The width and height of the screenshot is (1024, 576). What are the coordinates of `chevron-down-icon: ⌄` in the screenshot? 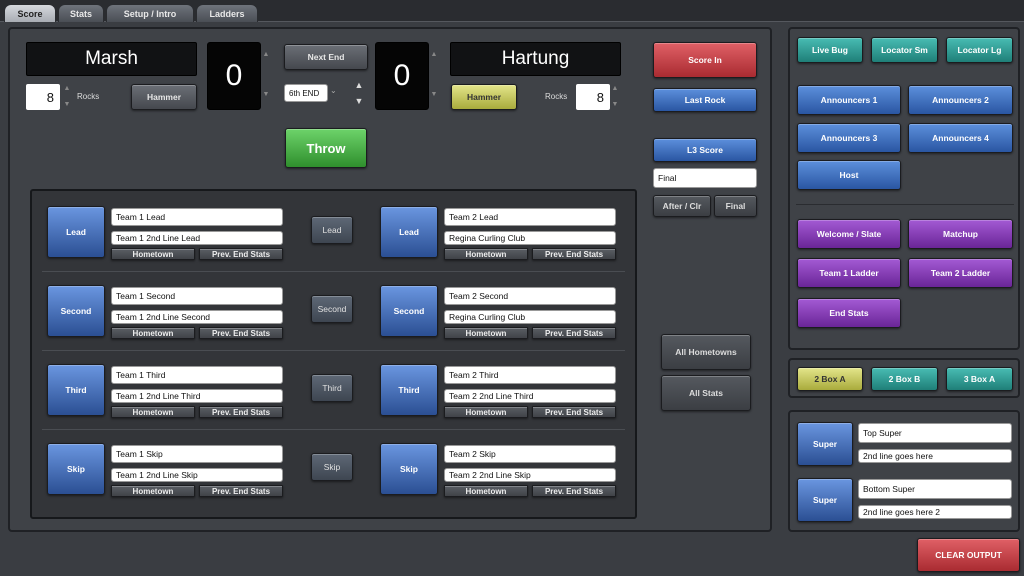 It's located at (333, 90).